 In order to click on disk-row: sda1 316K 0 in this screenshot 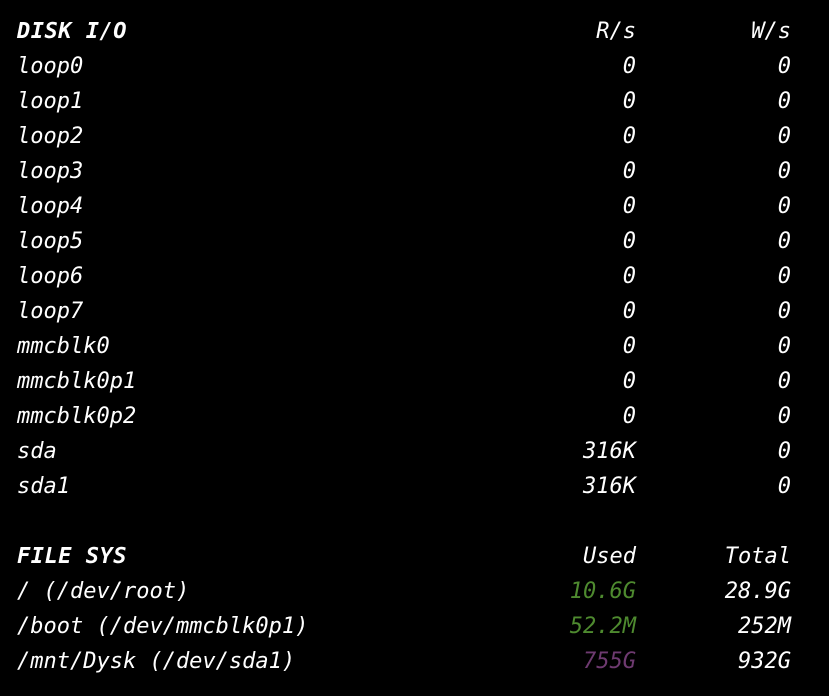, I will do `click(414, 486)`.